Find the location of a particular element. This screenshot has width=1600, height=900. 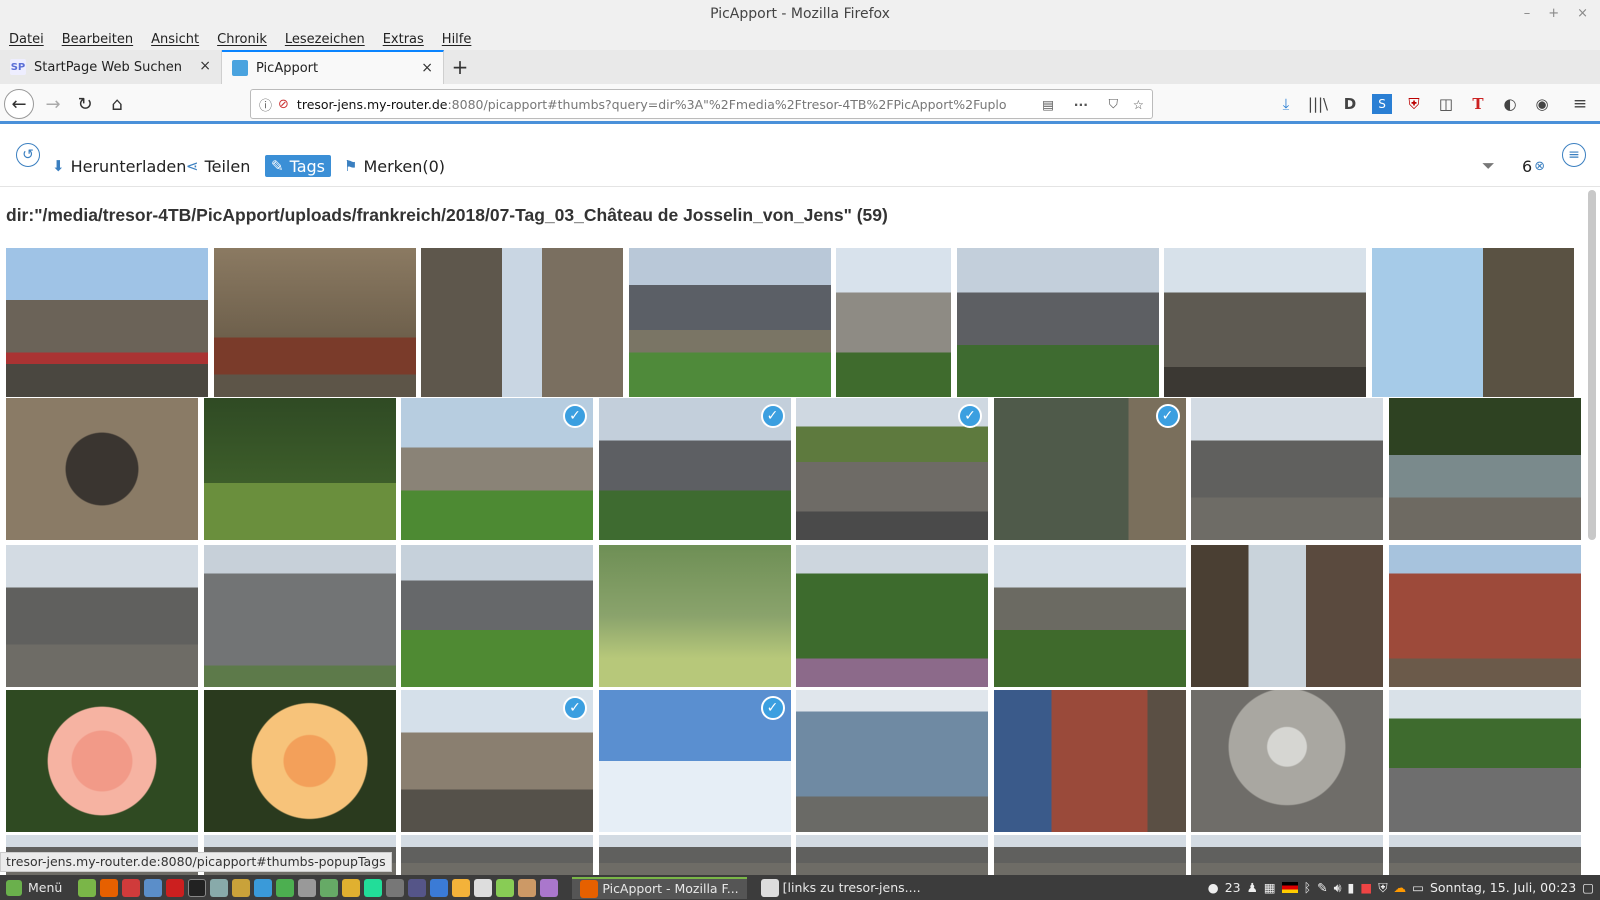

start-menu-button: Menü is located at coordinates (34, 887).